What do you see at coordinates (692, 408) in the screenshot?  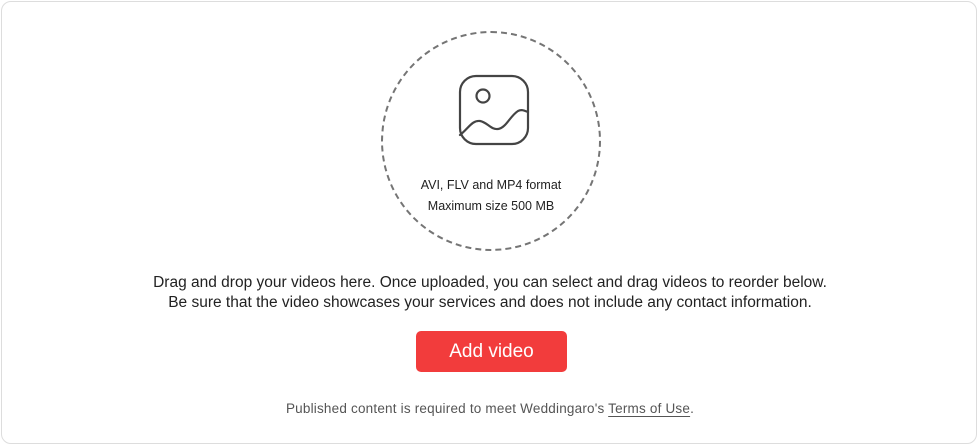 I see `terms-note-suffix: .` at bounding box center [692, 408].